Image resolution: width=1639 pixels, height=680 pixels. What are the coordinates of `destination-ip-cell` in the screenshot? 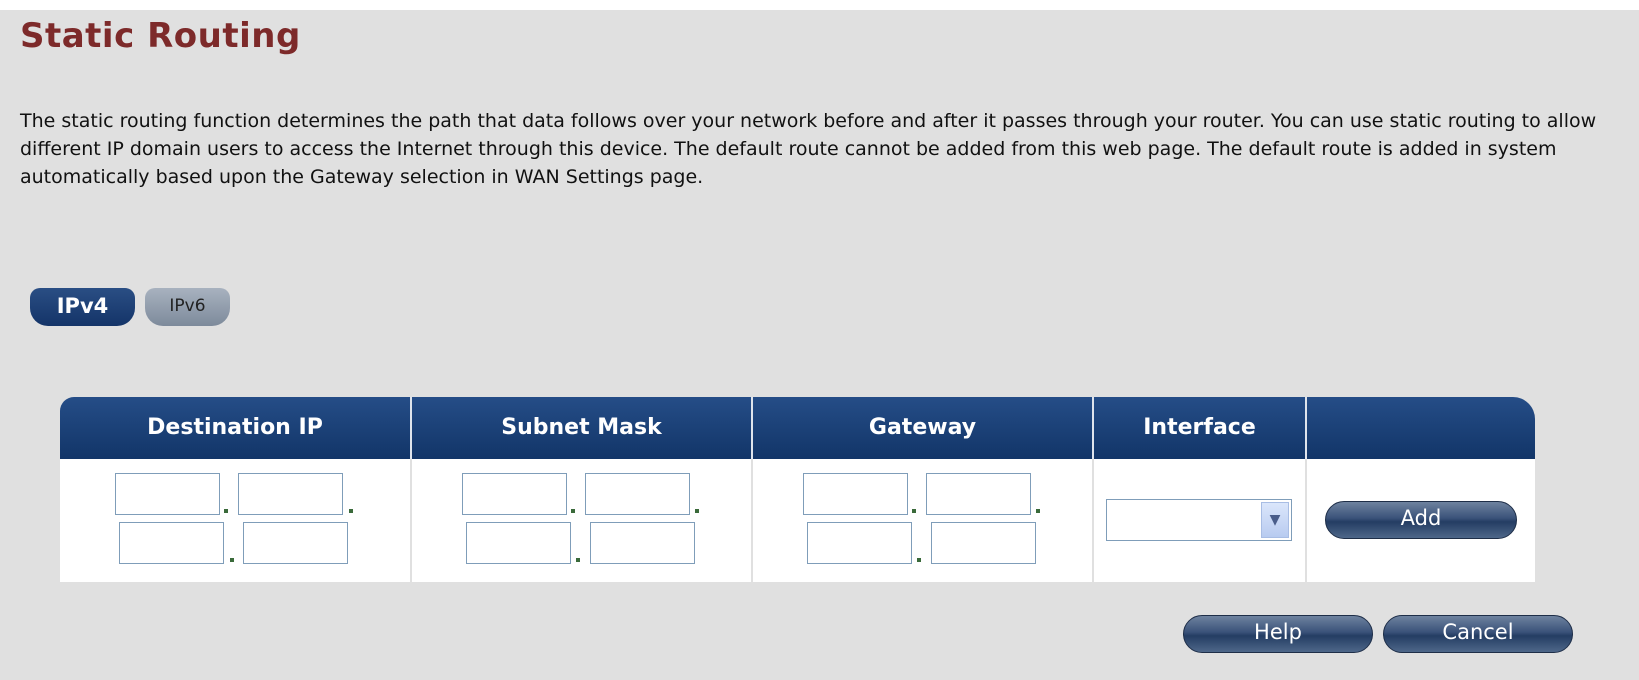 It's located at (236, 520).